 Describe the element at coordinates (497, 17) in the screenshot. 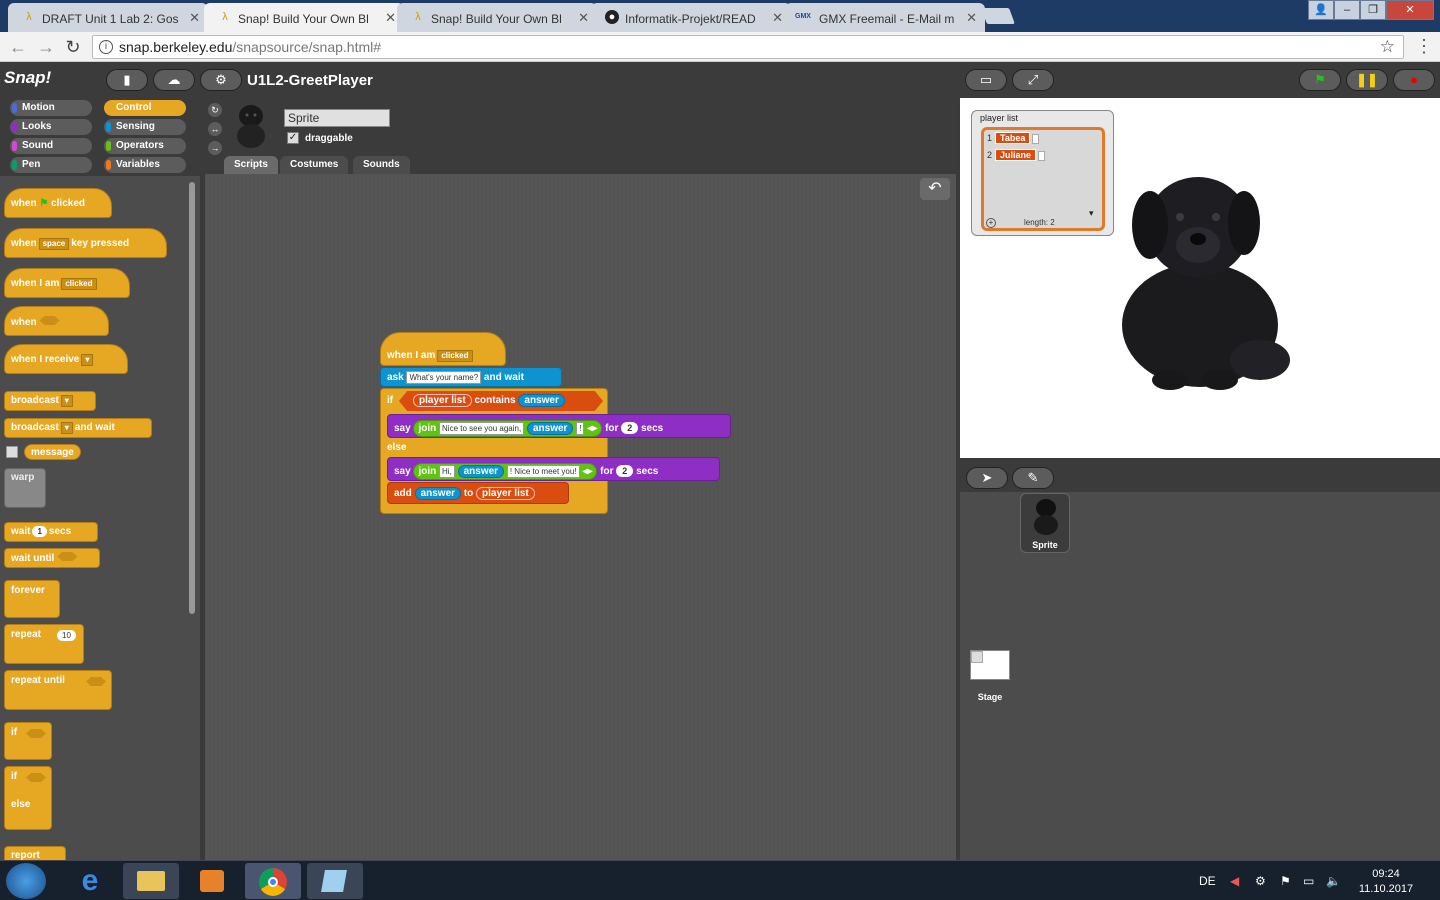

I see `tab-snap-2: λ Snap! Build Your Own Bl ✕` at that location.